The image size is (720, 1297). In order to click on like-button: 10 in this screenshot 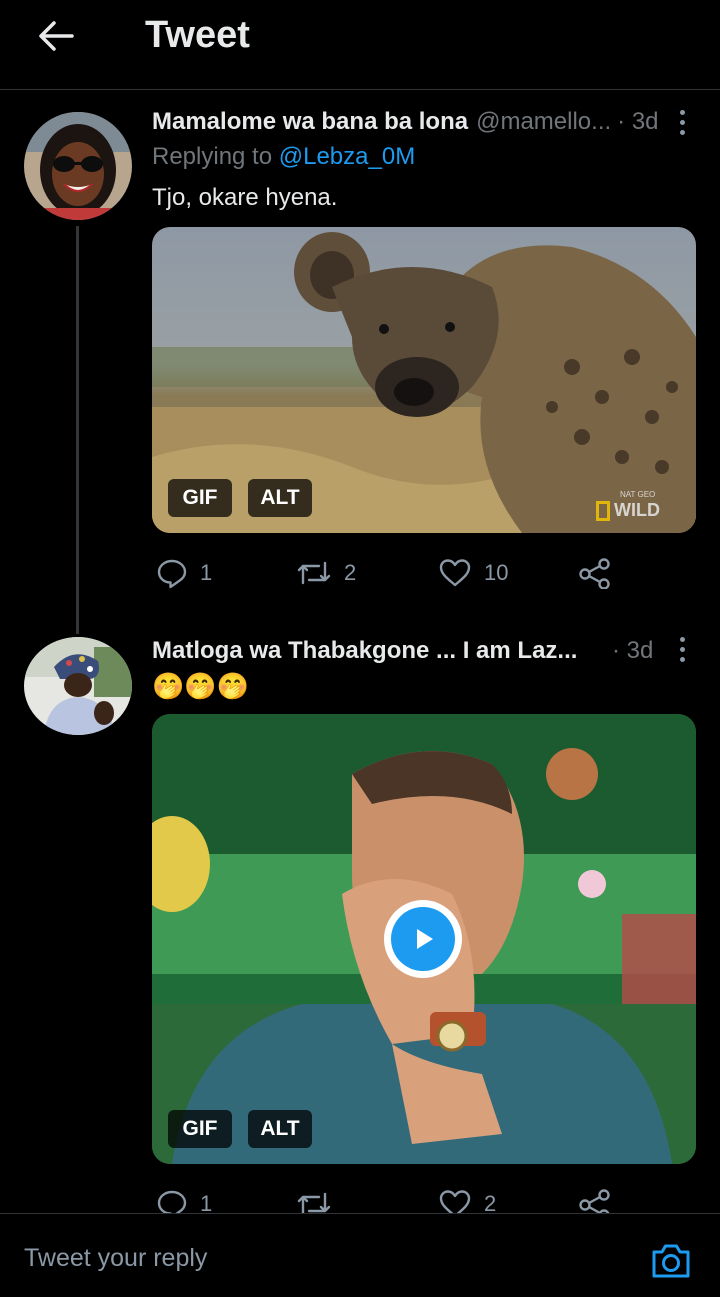, I will do `click(473, 573)`.